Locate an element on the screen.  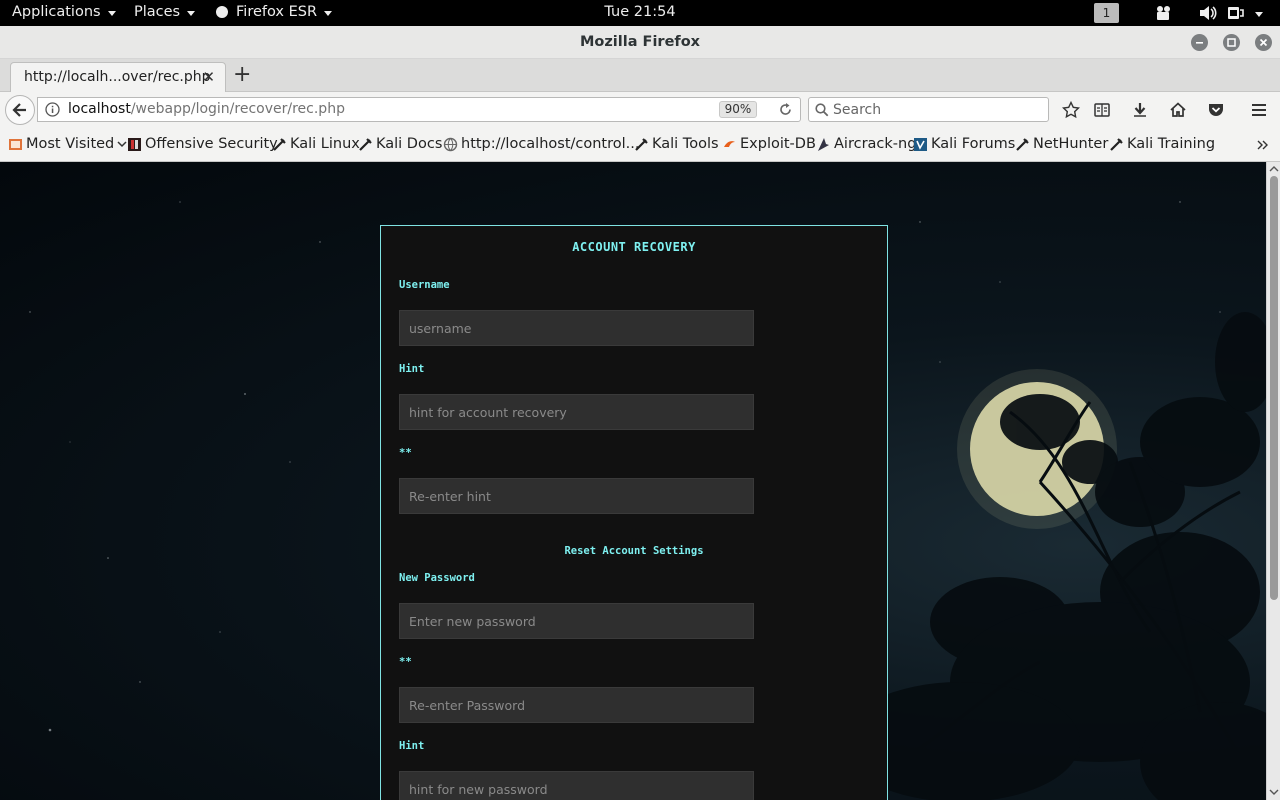
search-bar is located at coordinates (928, 109).